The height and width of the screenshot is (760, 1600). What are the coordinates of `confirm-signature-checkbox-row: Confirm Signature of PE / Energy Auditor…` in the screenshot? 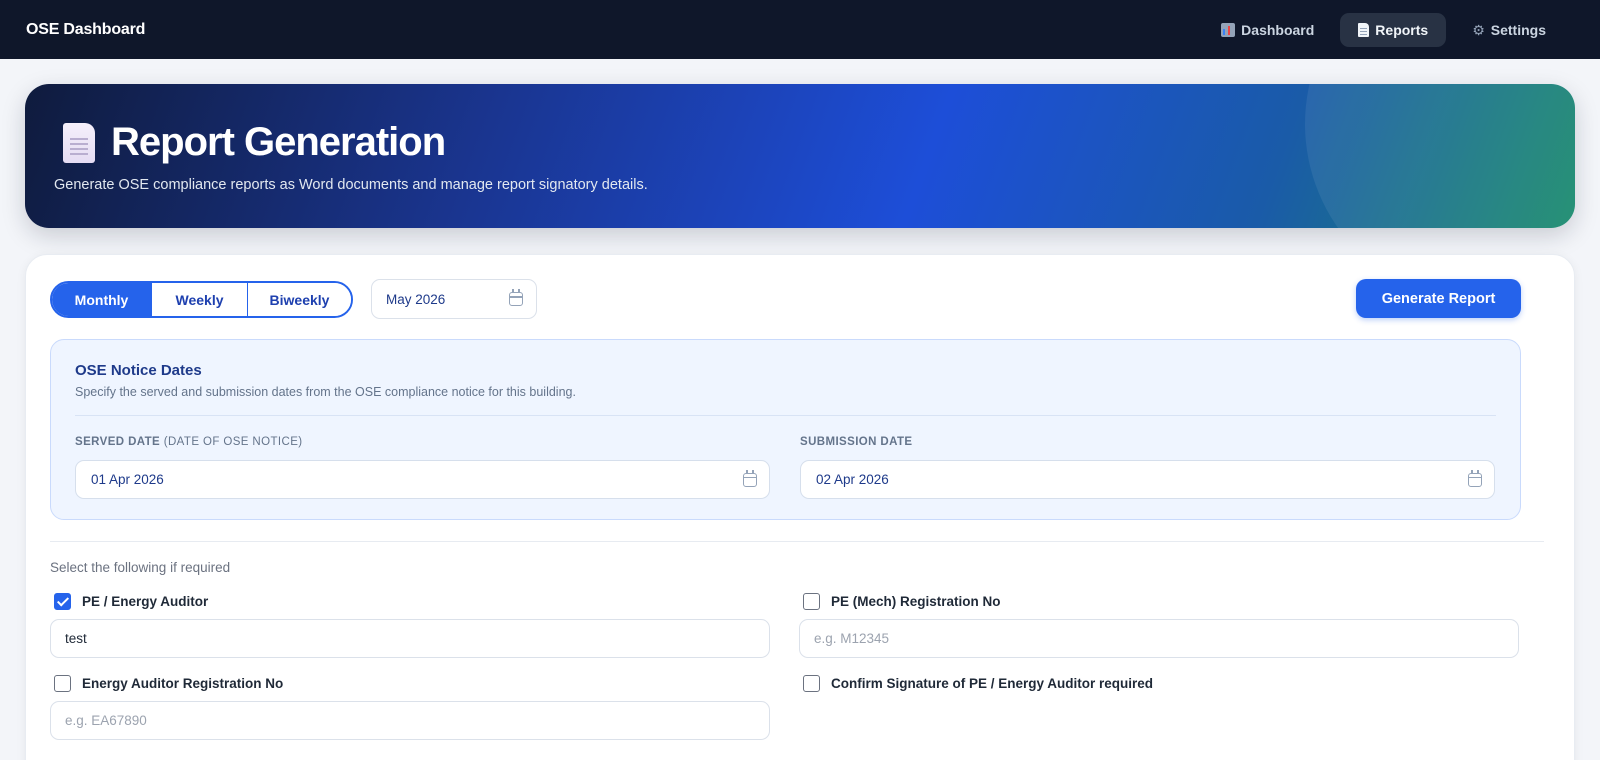 It's located at (978, 683).